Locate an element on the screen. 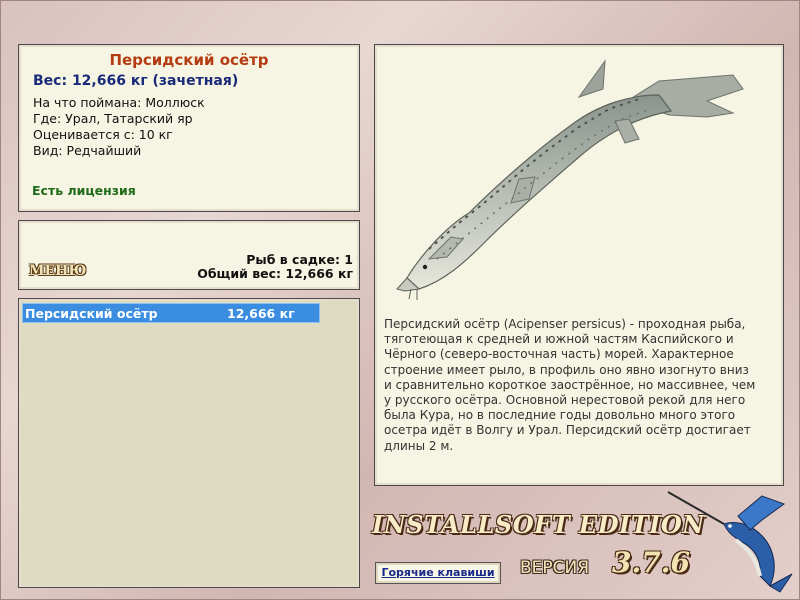 This screenshot has height=600, width=800. fish-count: Рыб в садке: 1 is located at coordinates (299, 259).